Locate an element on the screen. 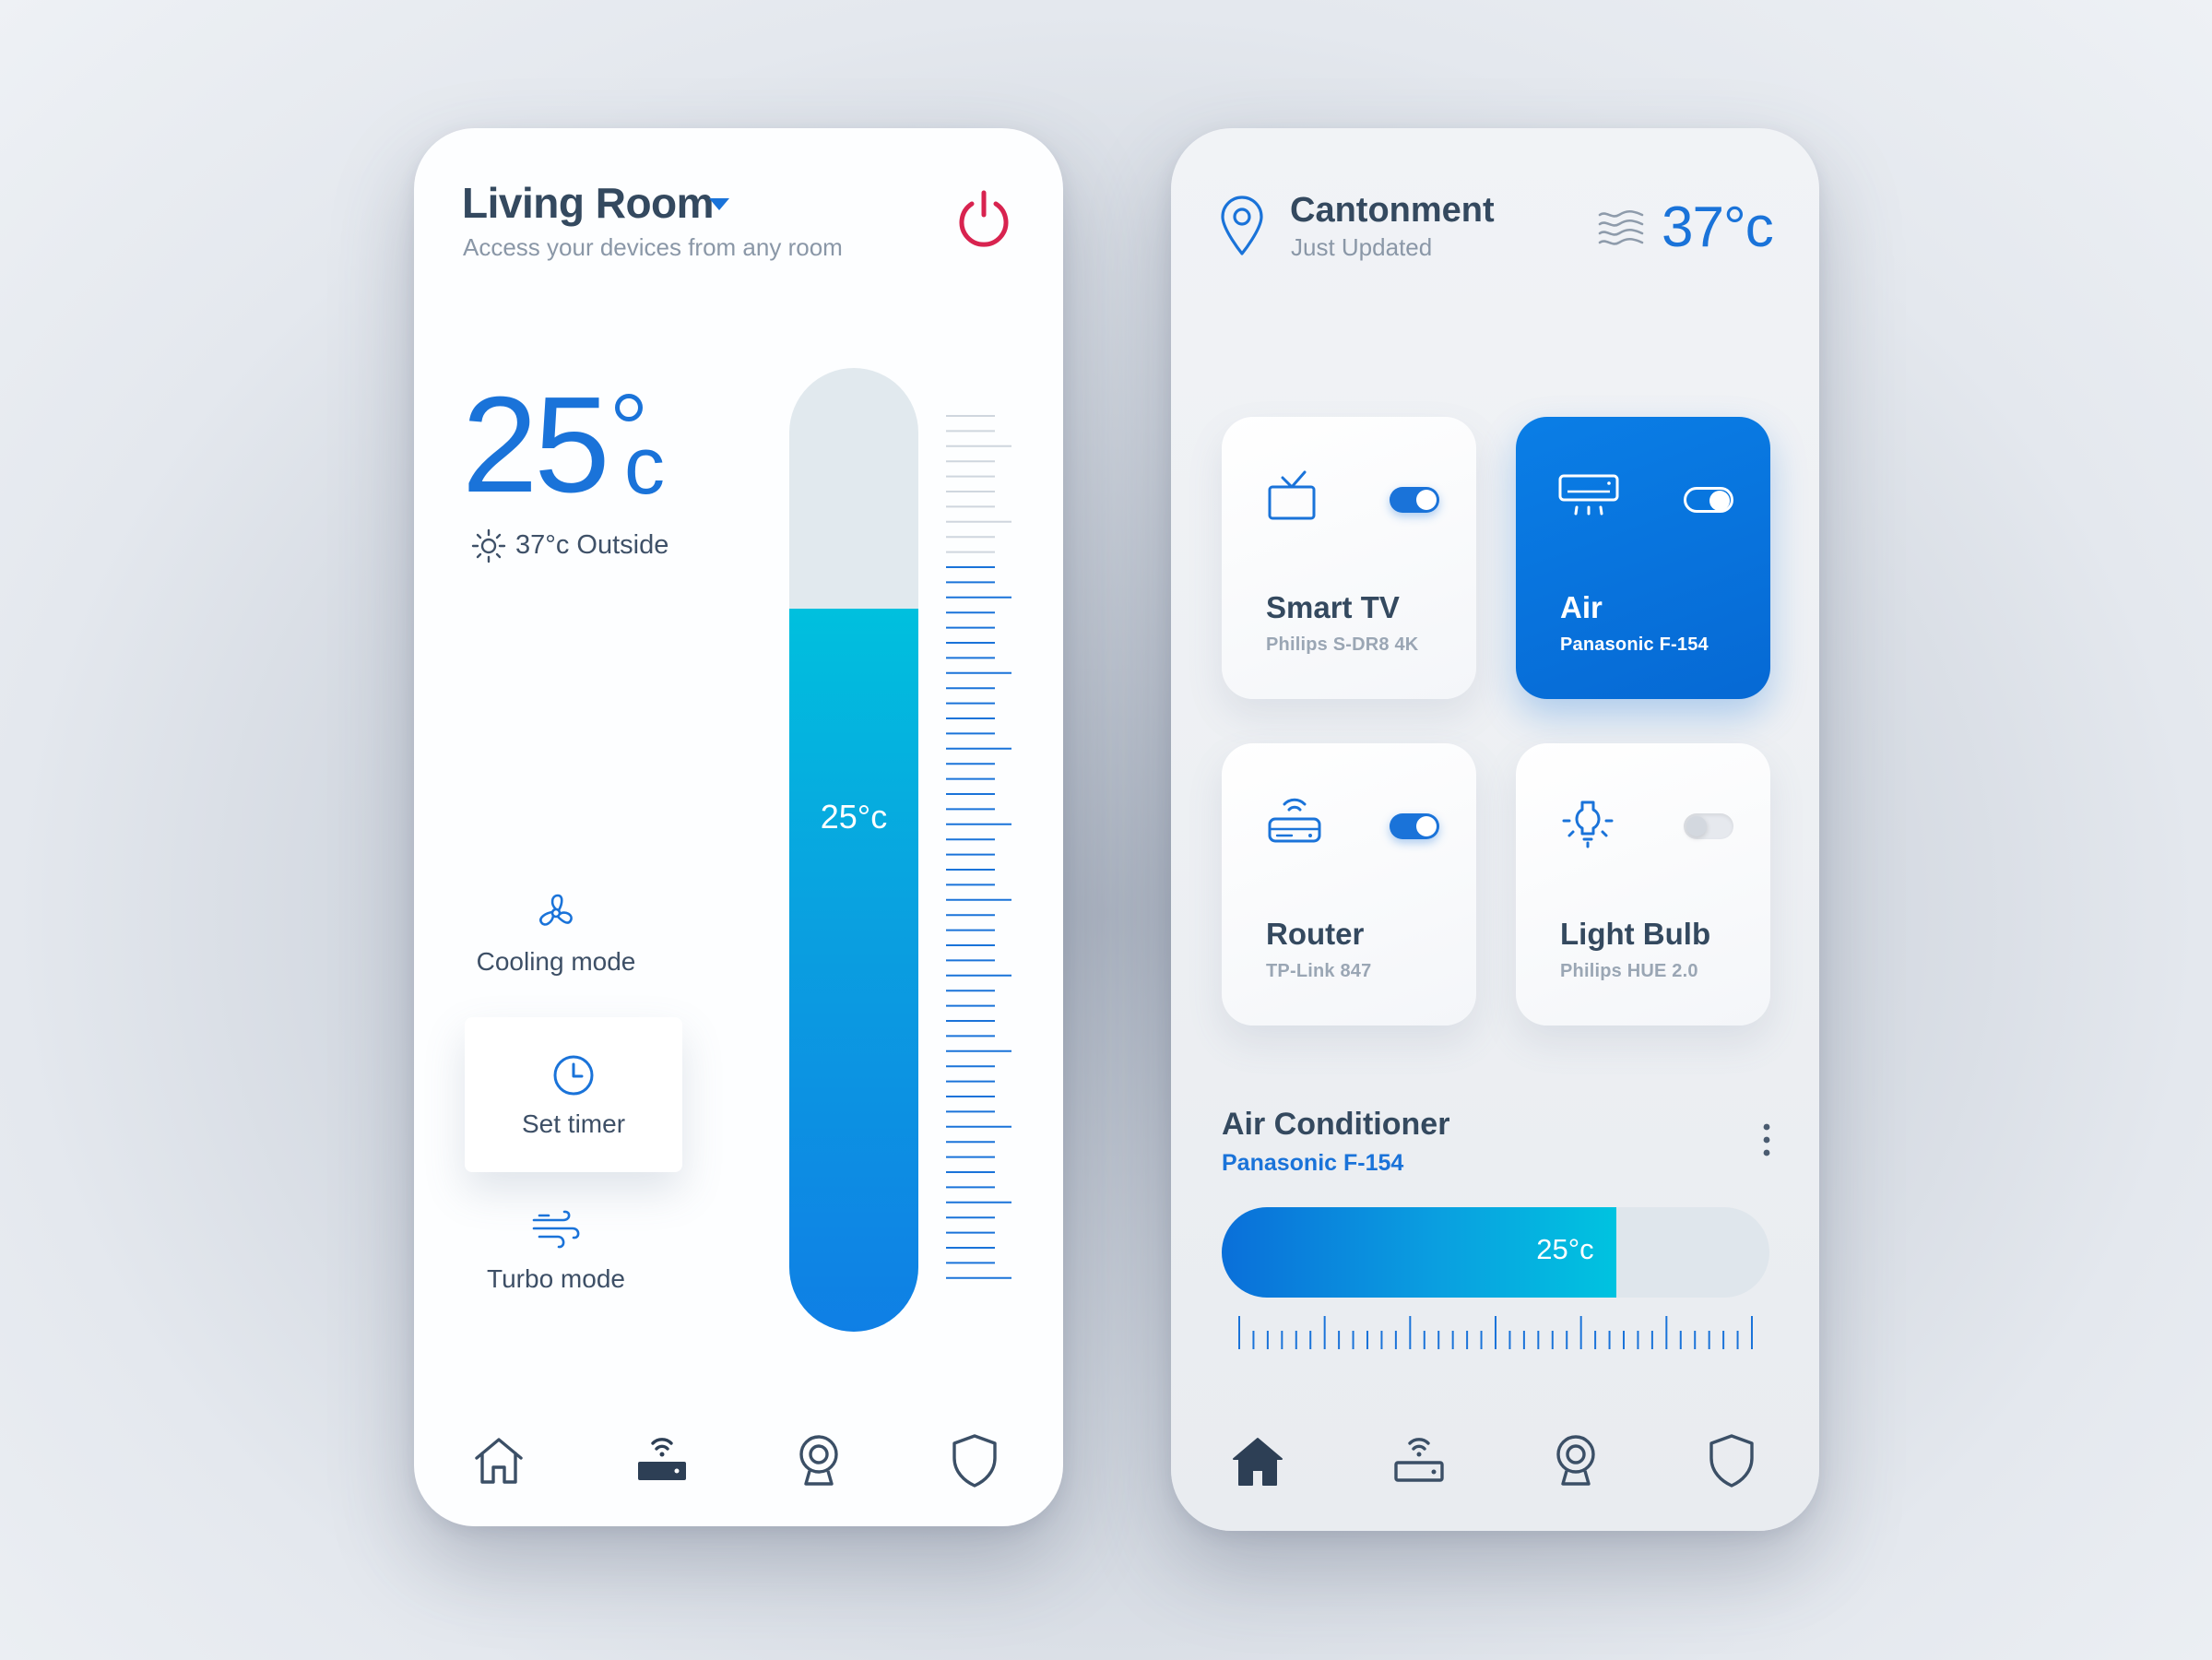 The width and height of the screenshot is (2212, 1660). outside-temperature: 37°c Outside is located at coordinates (592, 545).